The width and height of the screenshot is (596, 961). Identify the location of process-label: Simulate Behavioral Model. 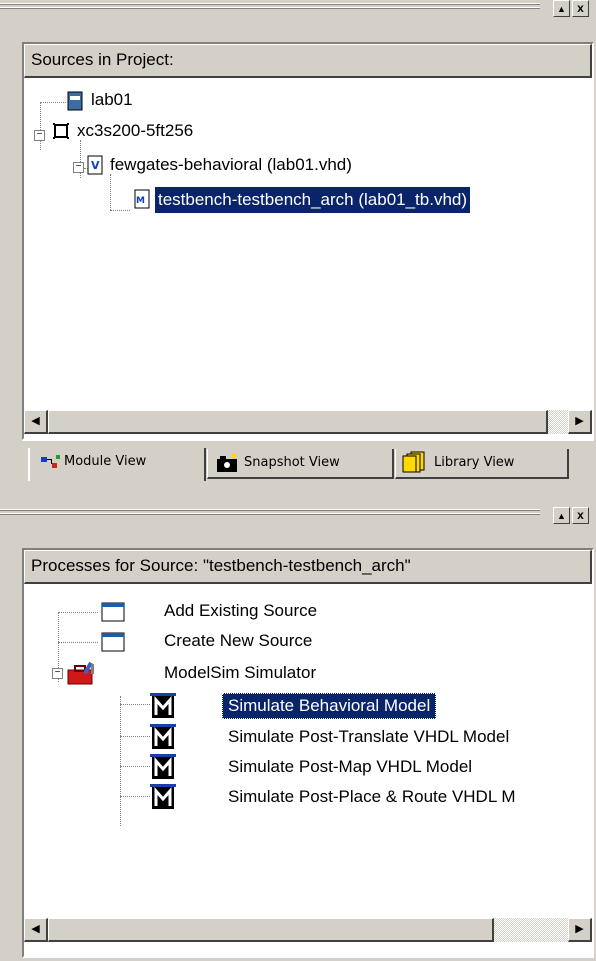
(329, 706).